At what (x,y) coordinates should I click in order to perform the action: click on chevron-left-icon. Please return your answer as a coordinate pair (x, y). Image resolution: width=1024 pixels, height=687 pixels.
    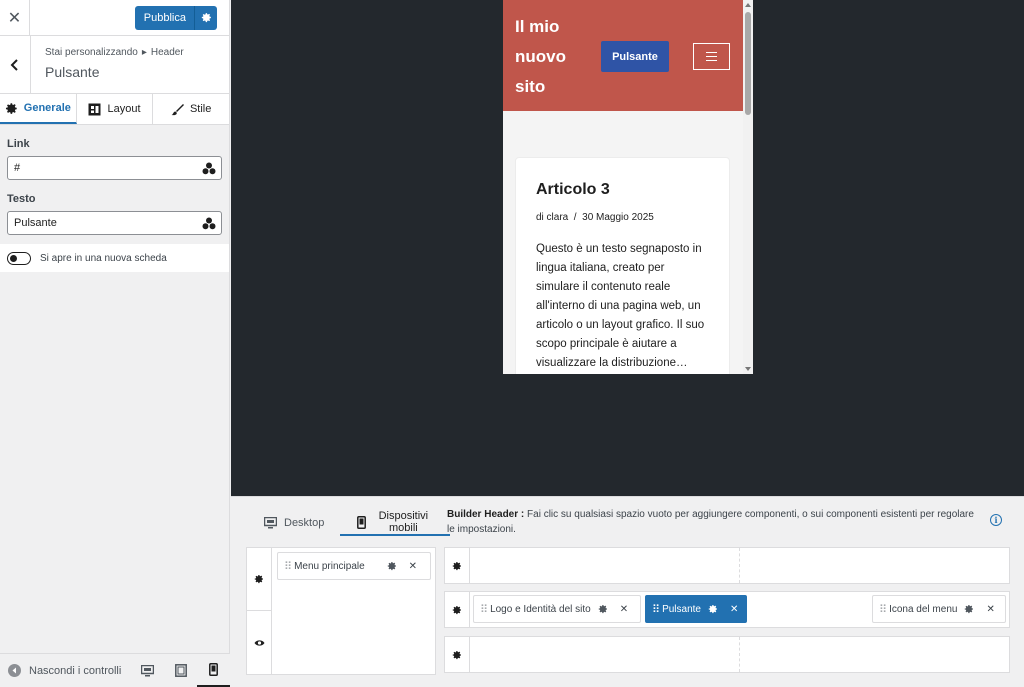
    Looking at the image, I should click on (14, 64).